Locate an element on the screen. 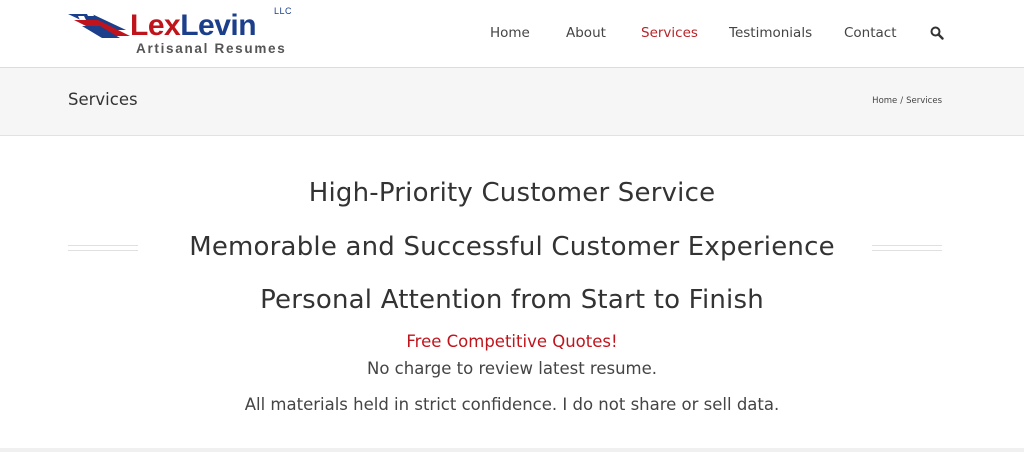 This screenshot has height=452, width=1024. brand-name: LexLevin is located at coordinates (193, 26).